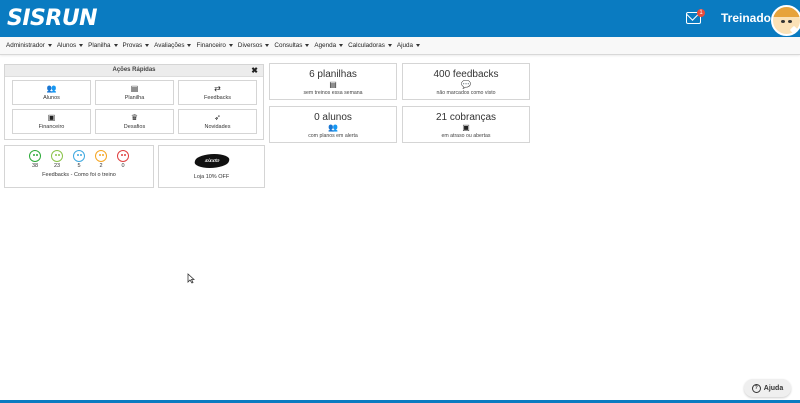 This screenshot has height=403, width=800. I want to click on stat-alunos: 0 alunos 👥 com planos em alerta, so click(333, 124).